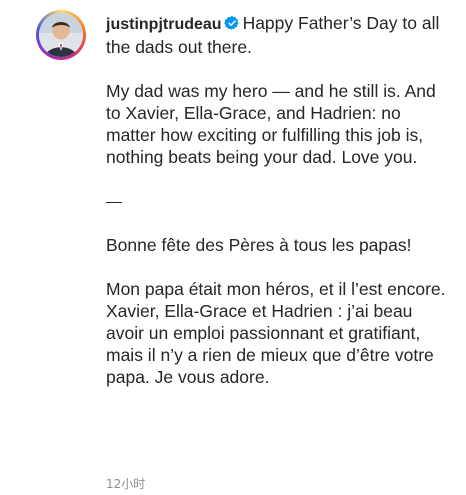 This screenshot has height=495, width=466. What do you see at coordinates (125, 483) in the screenshot?
I see `post-timestamp: 12小时` at bounding box center [125, 483].